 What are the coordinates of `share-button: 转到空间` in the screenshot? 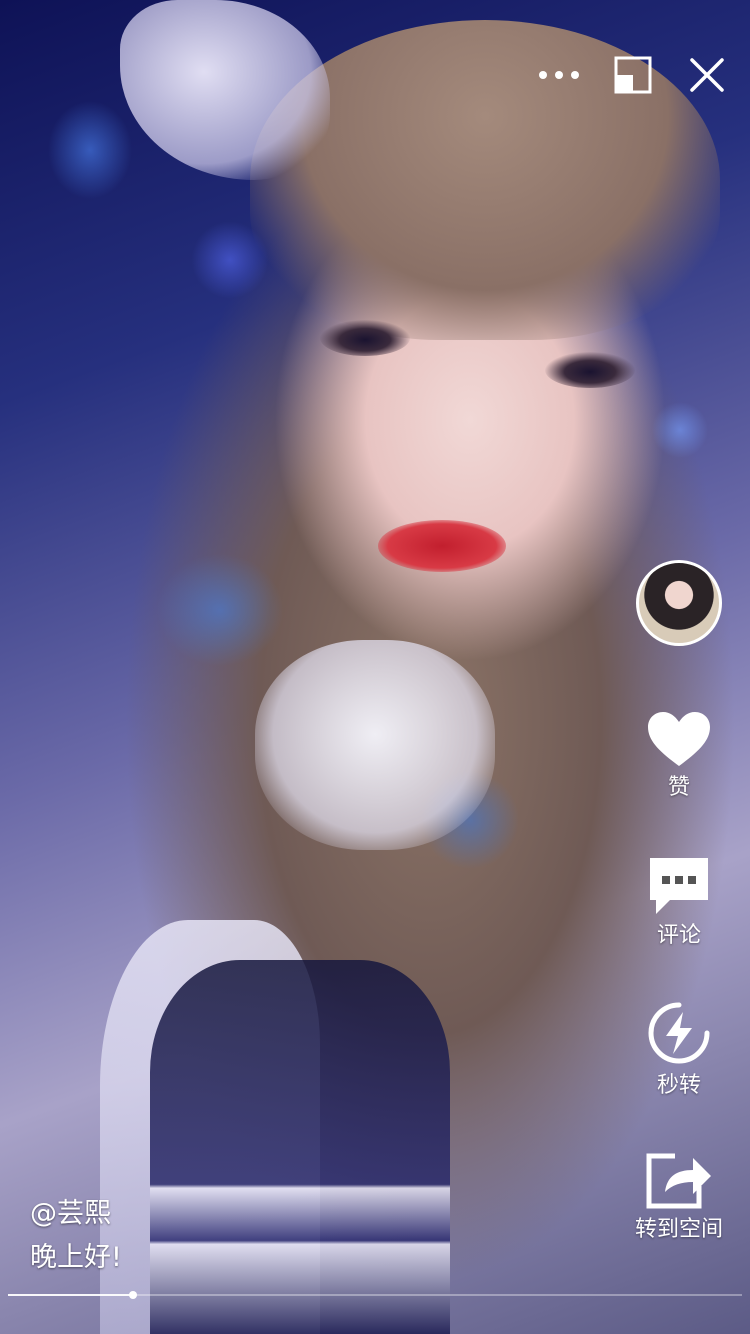 It's located at (679, 1197).